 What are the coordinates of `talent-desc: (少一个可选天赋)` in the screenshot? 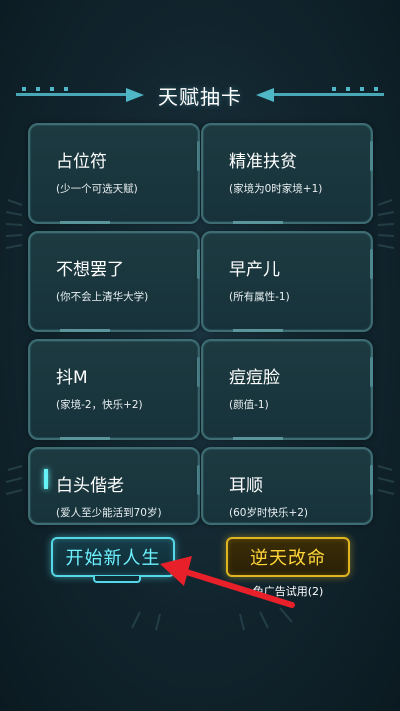 It's located at (97, 189).